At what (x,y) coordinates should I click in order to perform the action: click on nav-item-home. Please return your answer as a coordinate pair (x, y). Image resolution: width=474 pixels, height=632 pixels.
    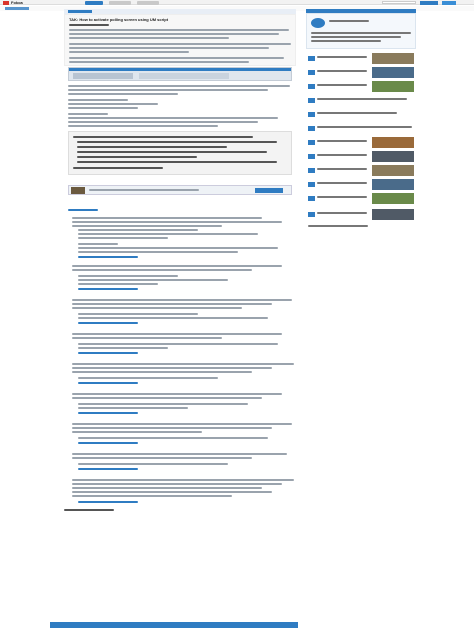
    Looking at the image, I should click on (94, 2).